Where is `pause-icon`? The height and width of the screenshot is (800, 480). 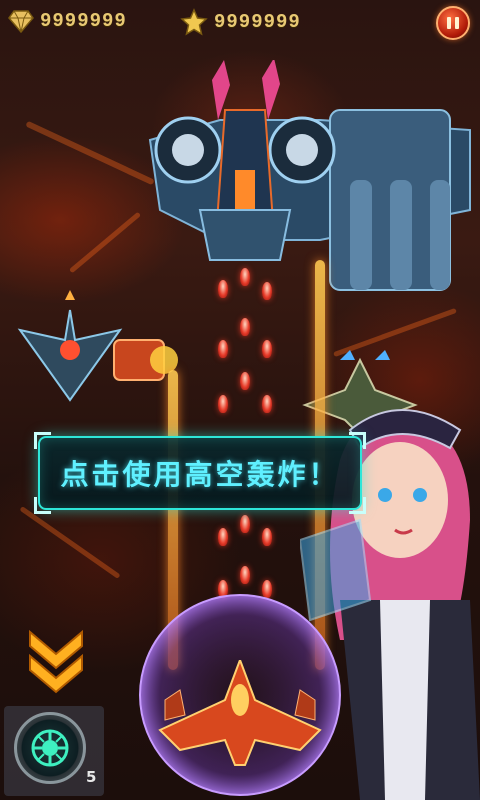 pause-icon is located at coordinates (449, 23).